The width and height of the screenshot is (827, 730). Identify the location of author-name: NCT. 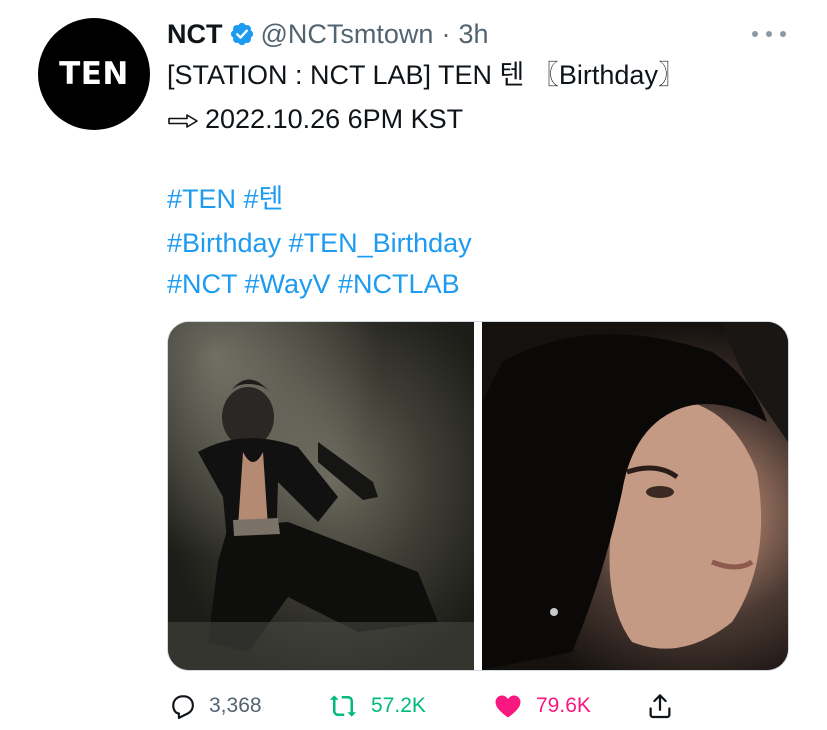
(195, 34).